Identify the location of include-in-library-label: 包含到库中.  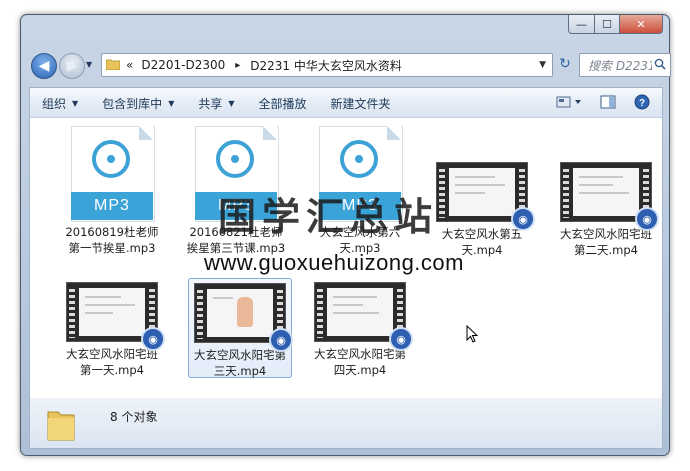
(132, 103).